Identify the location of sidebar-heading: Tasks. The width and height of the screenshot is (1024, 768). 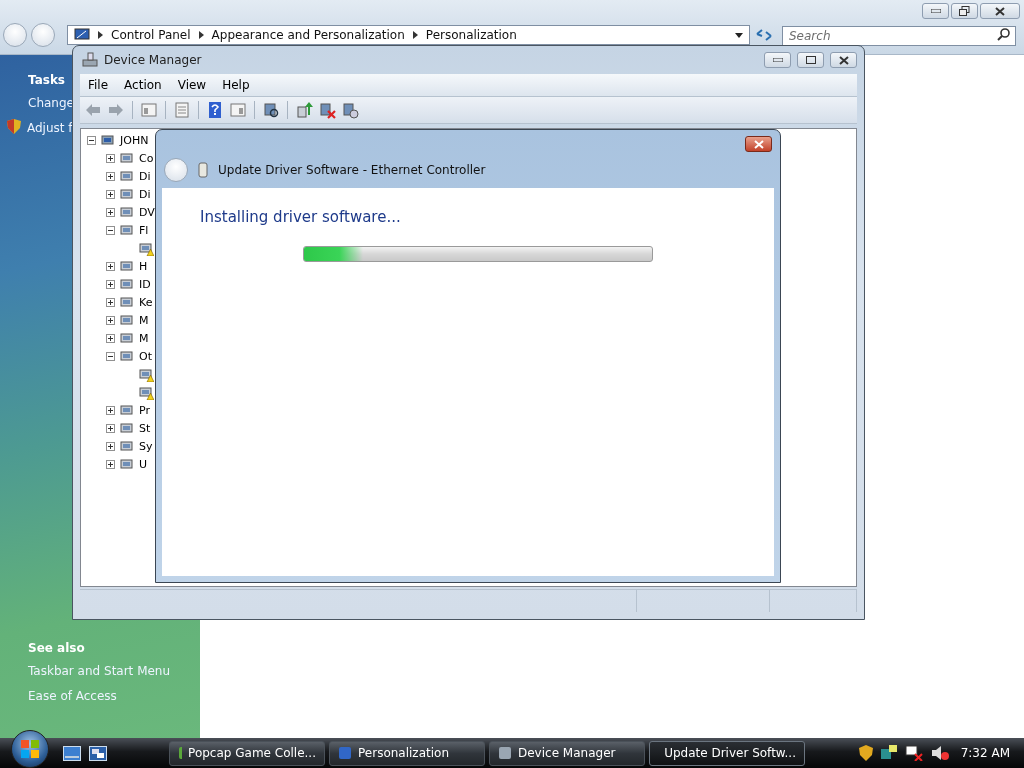
(46, 80).